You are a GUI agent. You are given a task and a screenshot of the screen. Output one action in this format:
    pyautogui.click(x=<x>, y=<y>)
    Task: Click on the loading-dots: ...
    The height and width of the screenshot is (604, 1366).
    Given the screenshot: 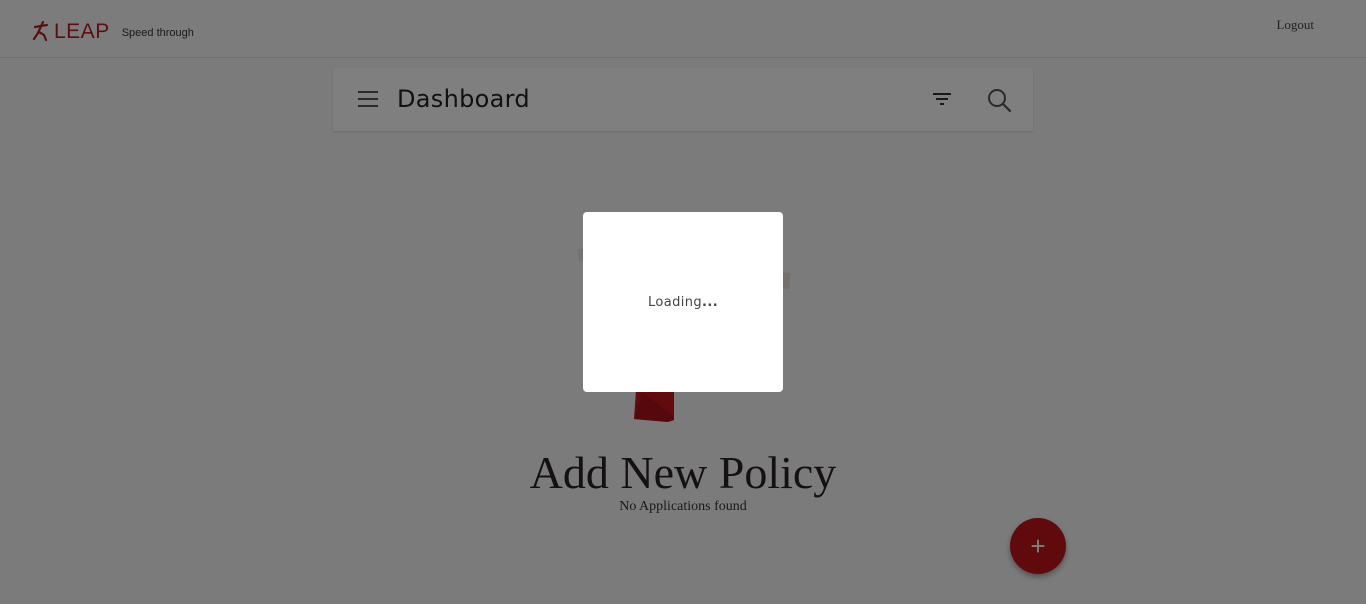 What is the action you would take?
    pyautogui.click(x=710, y=302)
    